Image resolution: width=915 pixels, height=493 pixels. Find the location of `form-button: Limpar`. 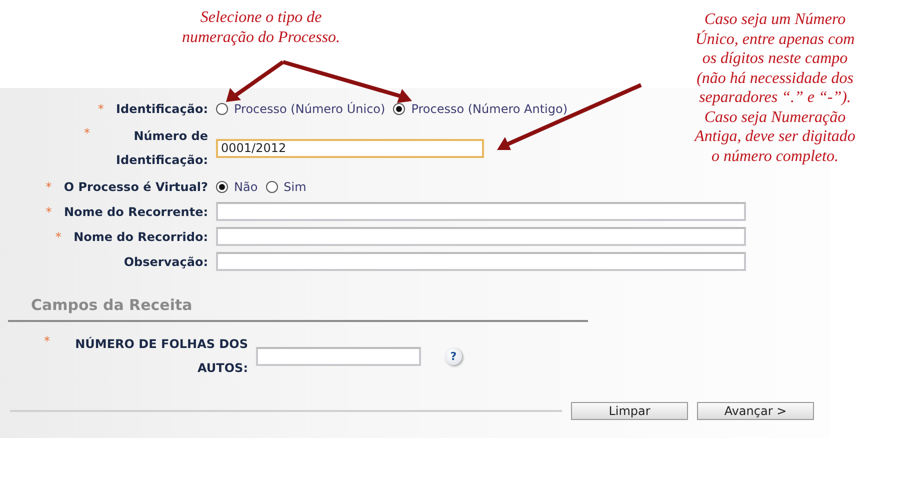

form-button: Limpar is located at coordinates (629, 411).